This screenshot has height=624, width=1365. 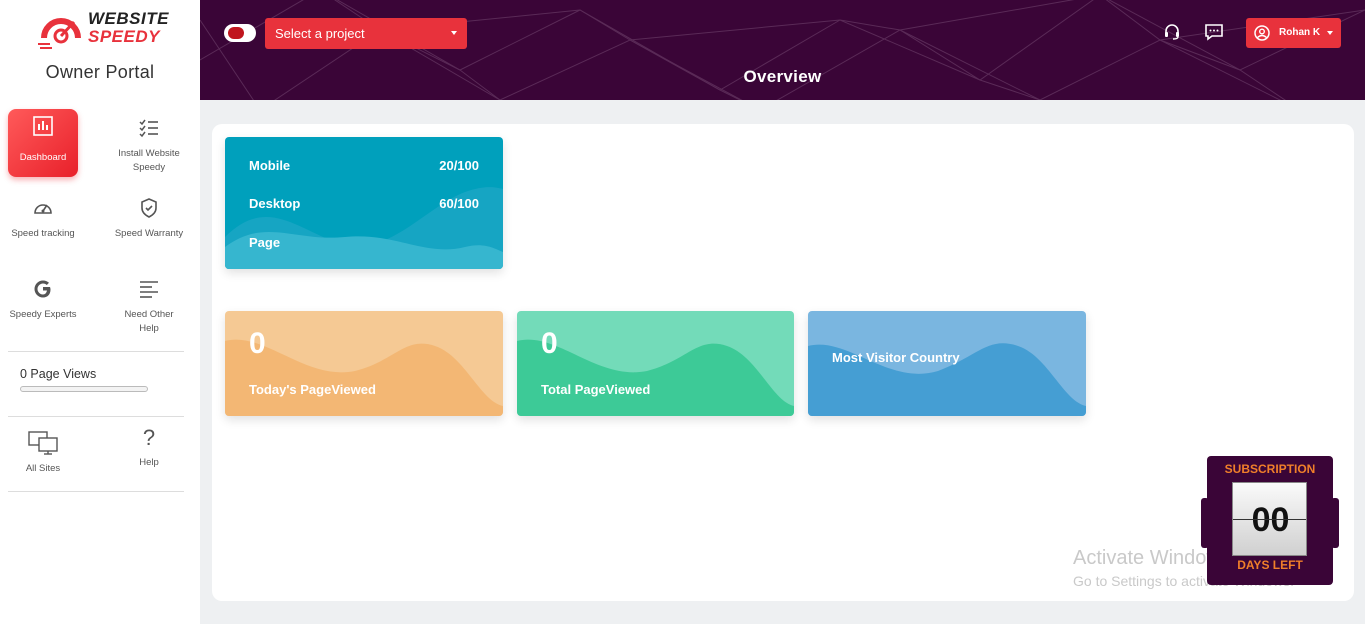 I want to click on project-select-value: Select a project, so click(x=320, y=33).